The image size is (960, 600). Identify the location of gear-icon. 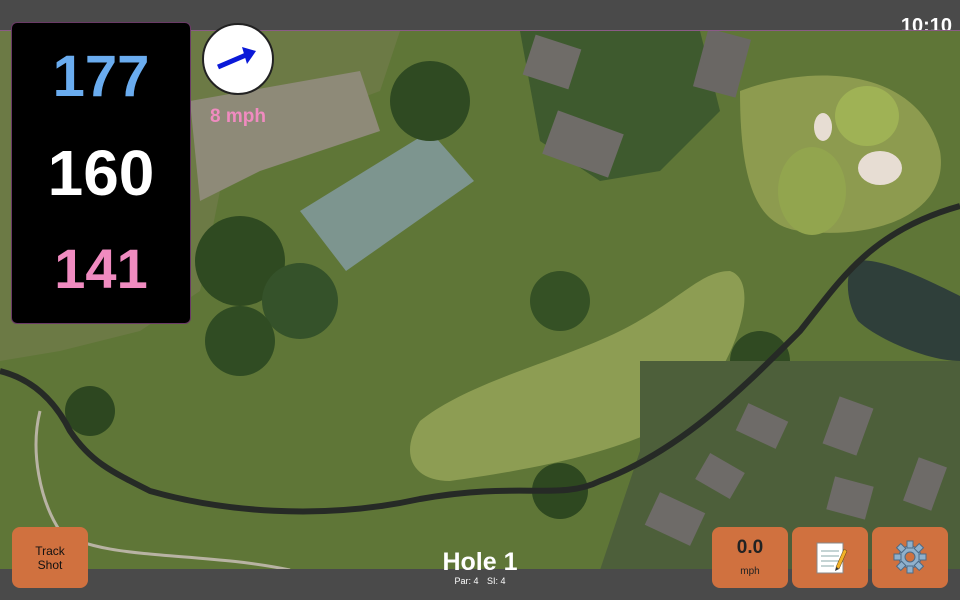
(910, 557).